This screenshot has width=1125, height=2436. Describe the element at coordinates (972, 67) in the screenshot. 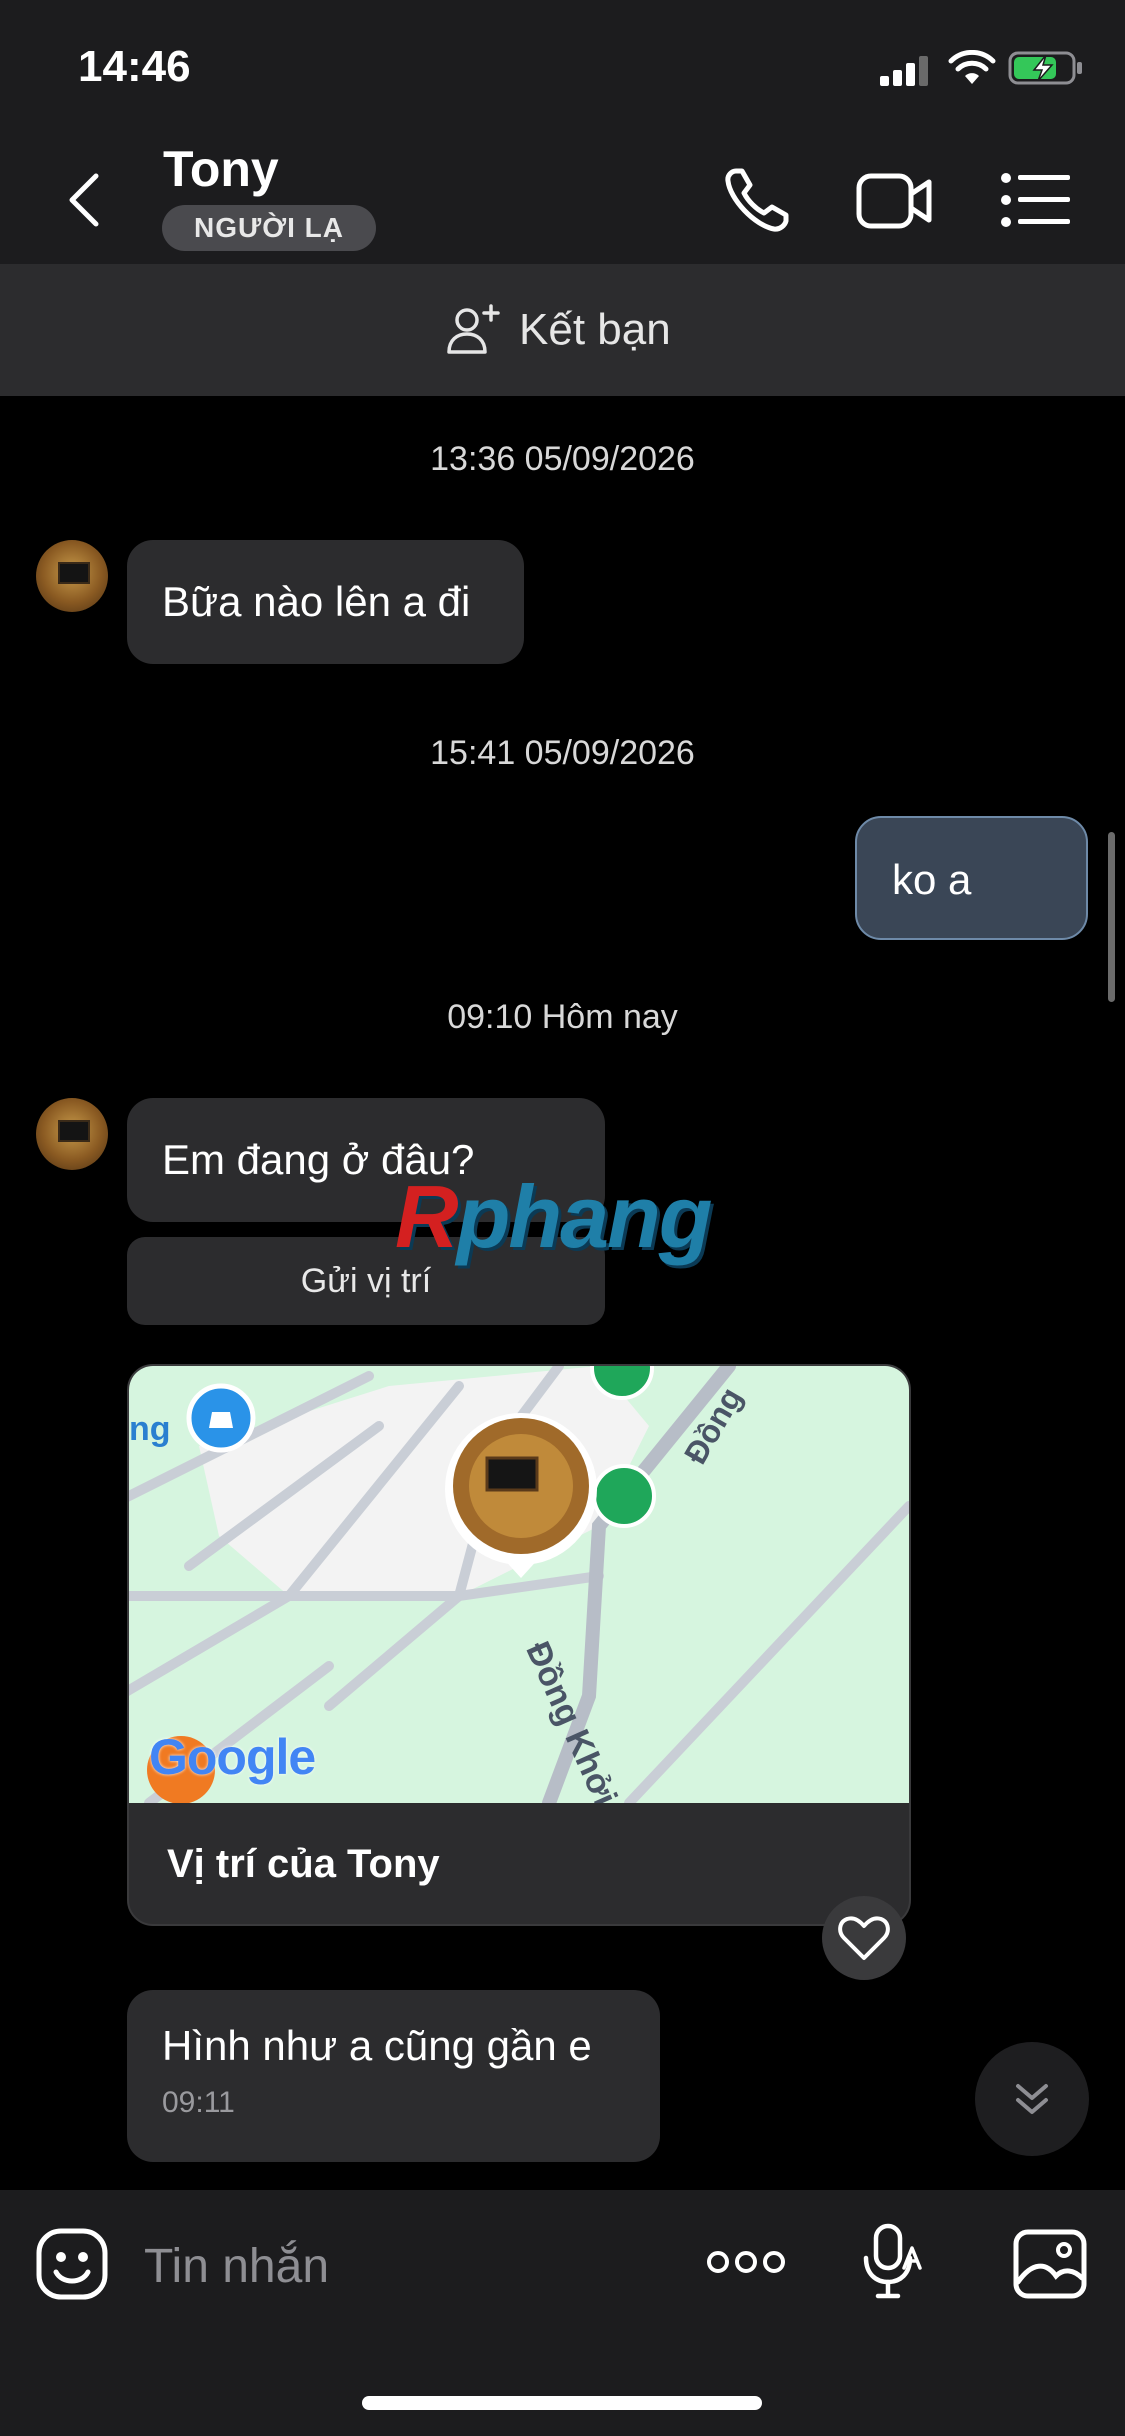

I see `wifi-icon` at that location.